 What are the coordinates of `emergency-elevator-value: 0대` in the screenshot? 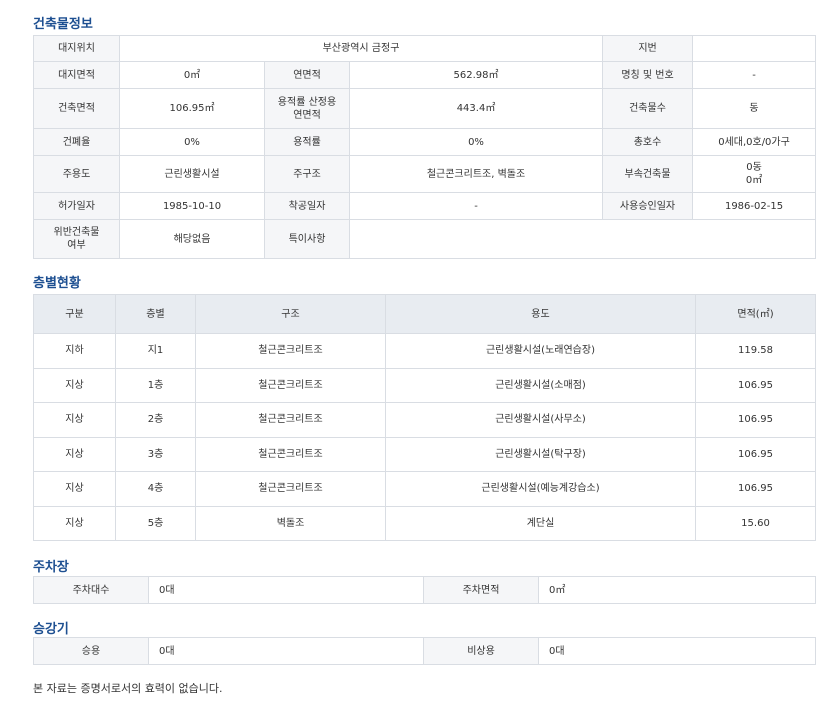 It's located at (677, 651).